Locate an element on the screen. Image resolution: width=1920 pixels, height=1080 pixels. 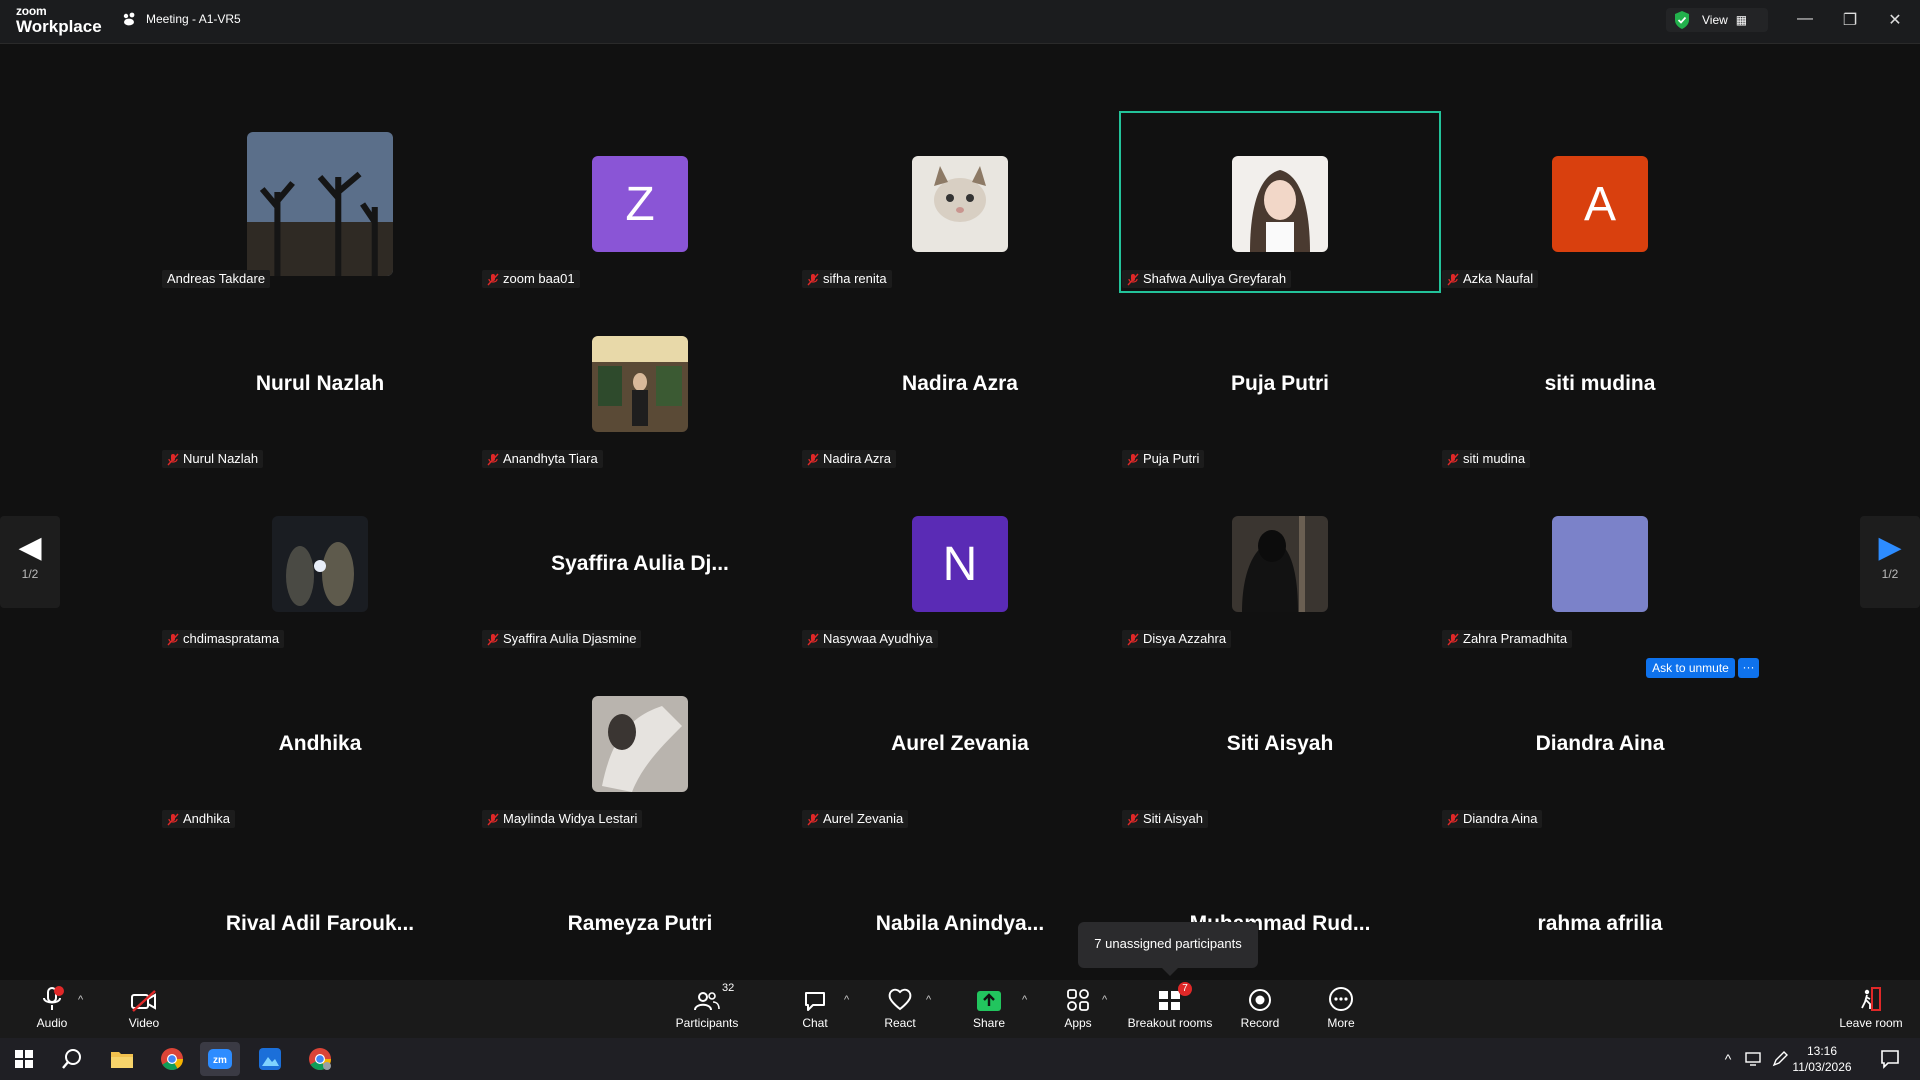
participants-label: Participants is located at coordinates (707, 1023).